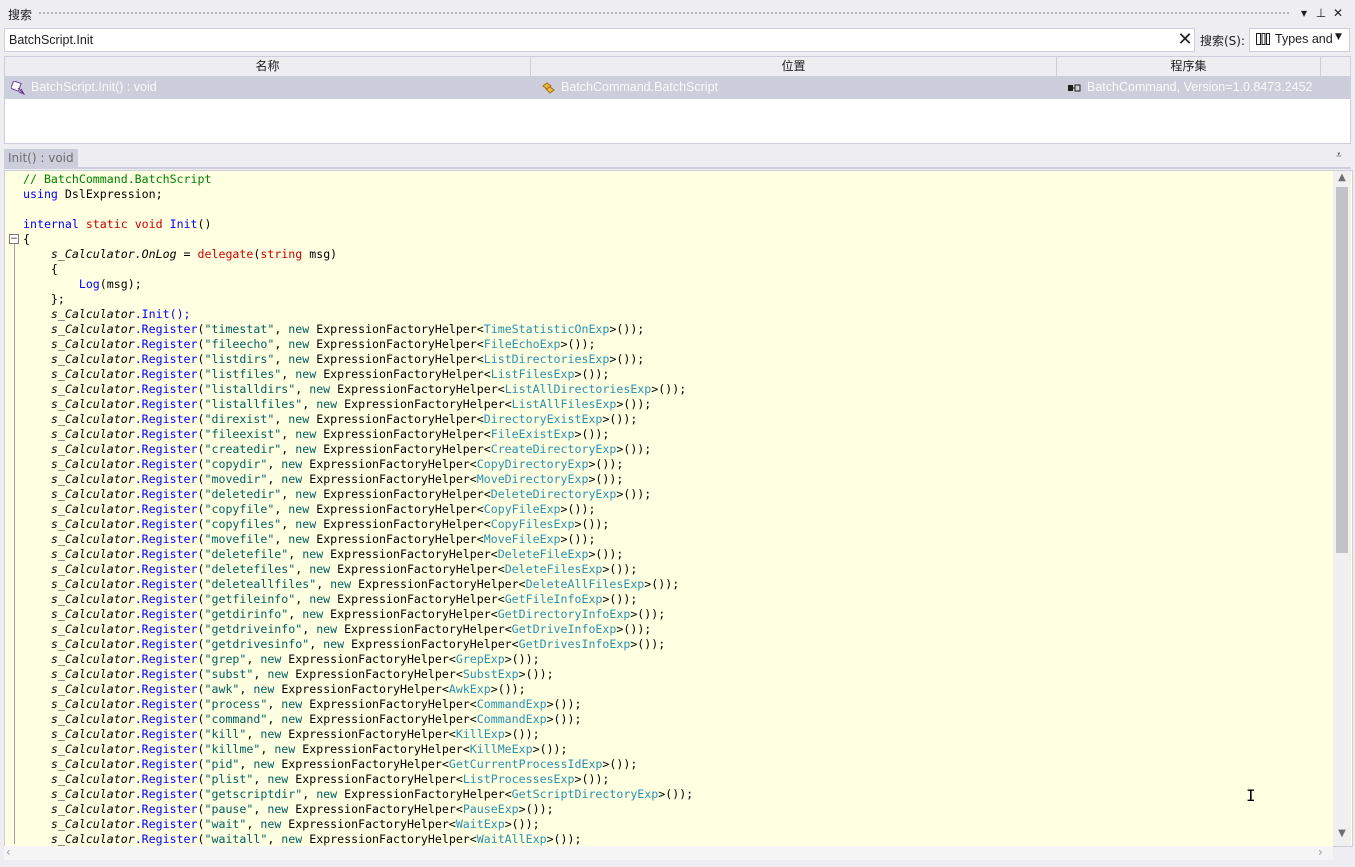 The width and height of the screenshot is (1355, 867). I want to click on class-icon, so click(548, 88).